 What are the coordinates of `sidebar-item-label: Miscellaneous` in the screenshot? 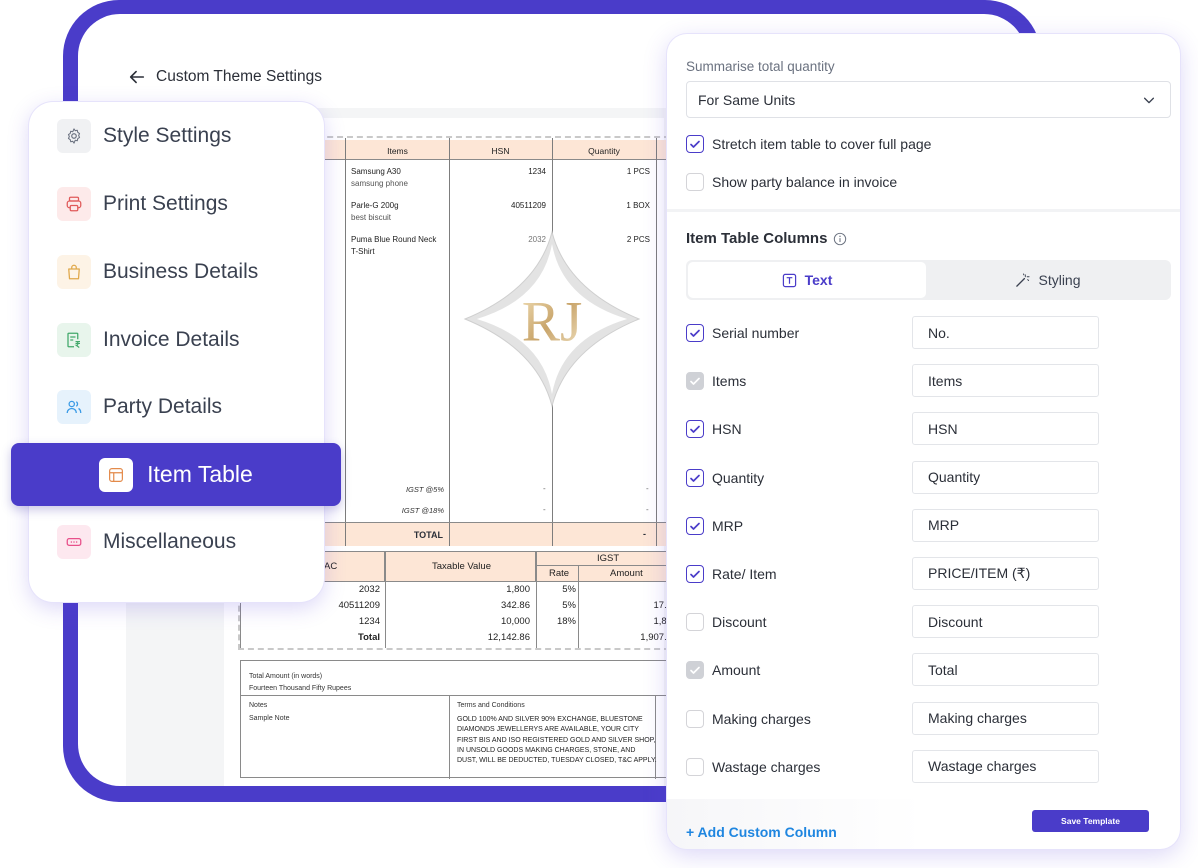 It's located at (170, 541).